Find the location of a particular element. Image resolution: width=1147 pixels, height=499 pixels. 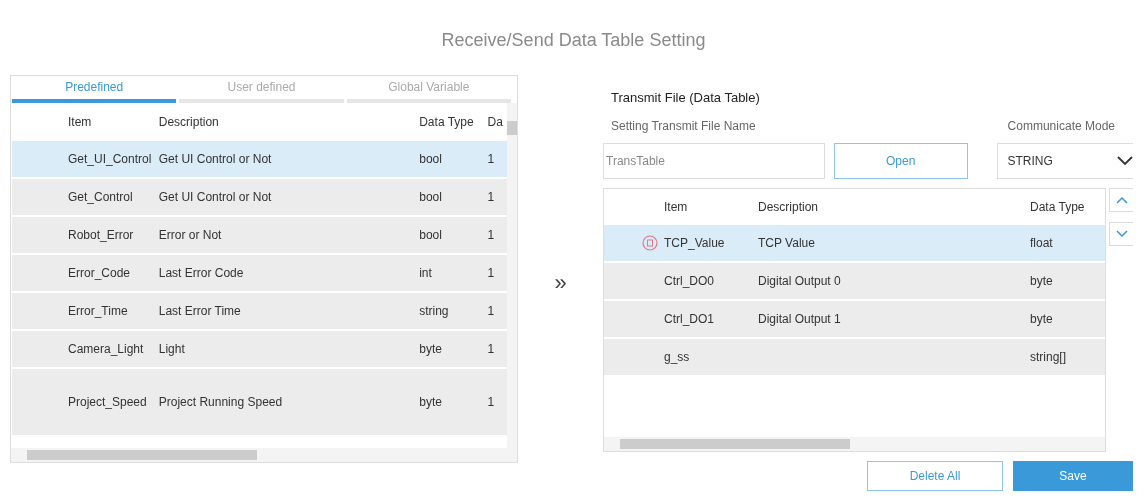

field-label: Communicate Mode is located at coordinates (1061, 126).